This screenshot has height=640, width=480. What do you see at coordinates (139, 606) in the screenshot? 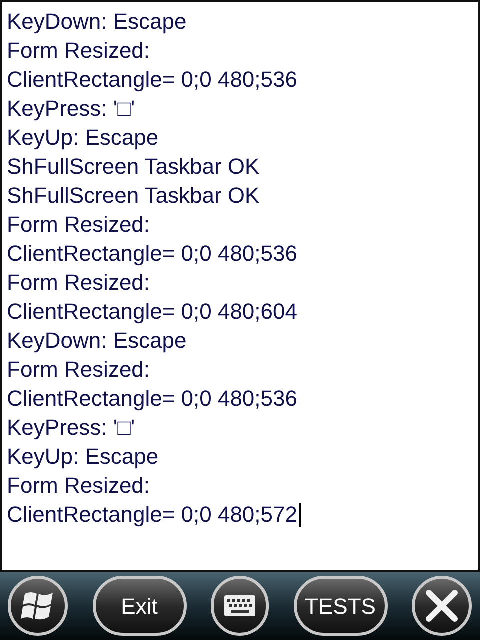
I see `taskbar-button: Exit` at bounding box center [139, 606].